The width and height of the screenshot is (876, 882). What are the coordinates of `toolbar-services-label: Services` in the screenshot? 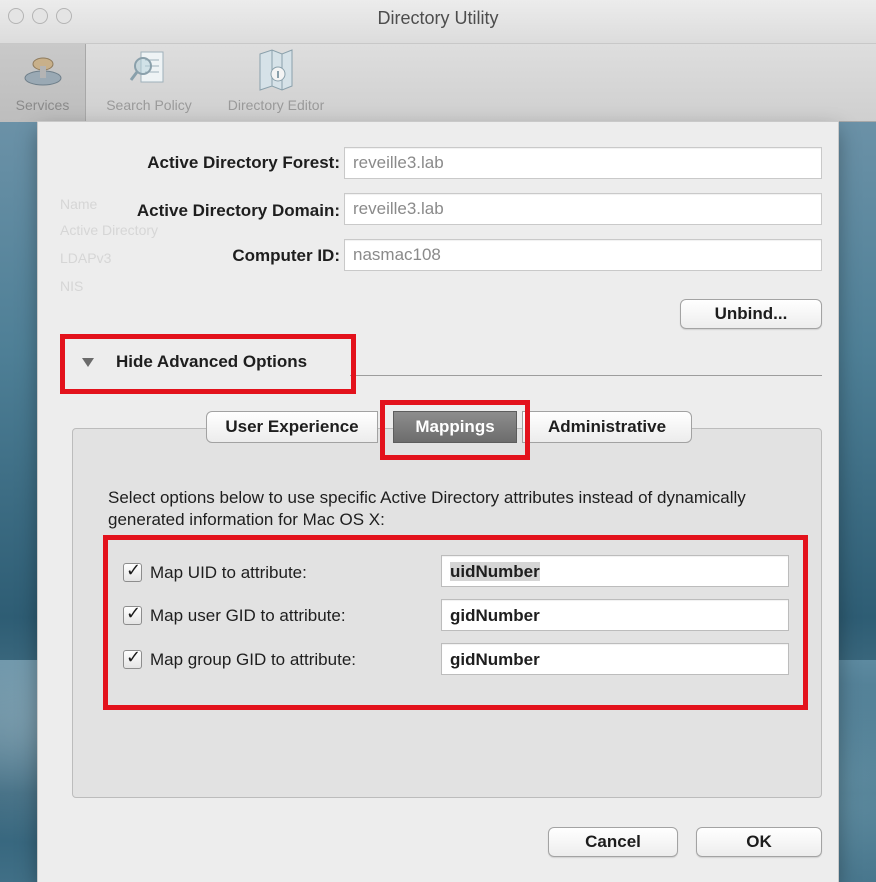 It's located at (42, 105).